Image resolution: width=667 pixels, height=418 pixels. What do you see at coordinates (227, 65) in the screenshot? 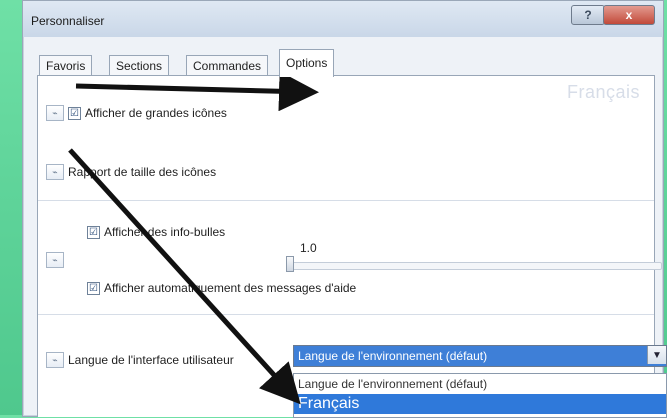
I see `tab-commandes: Commandes` at bounding box center [227, 65].